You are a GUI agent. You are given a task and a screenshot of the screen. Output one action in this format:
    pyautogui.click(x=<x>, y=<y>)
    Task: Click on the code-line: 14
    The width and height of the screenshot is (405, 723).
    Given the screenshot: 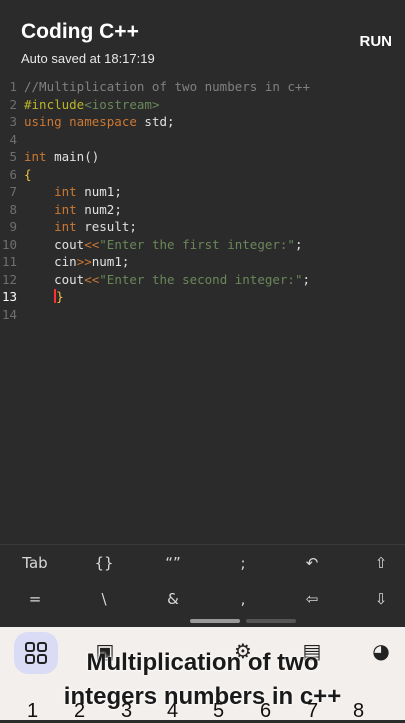 What is the action you would take?
    pyautogui.click(x=202, y=314)
    